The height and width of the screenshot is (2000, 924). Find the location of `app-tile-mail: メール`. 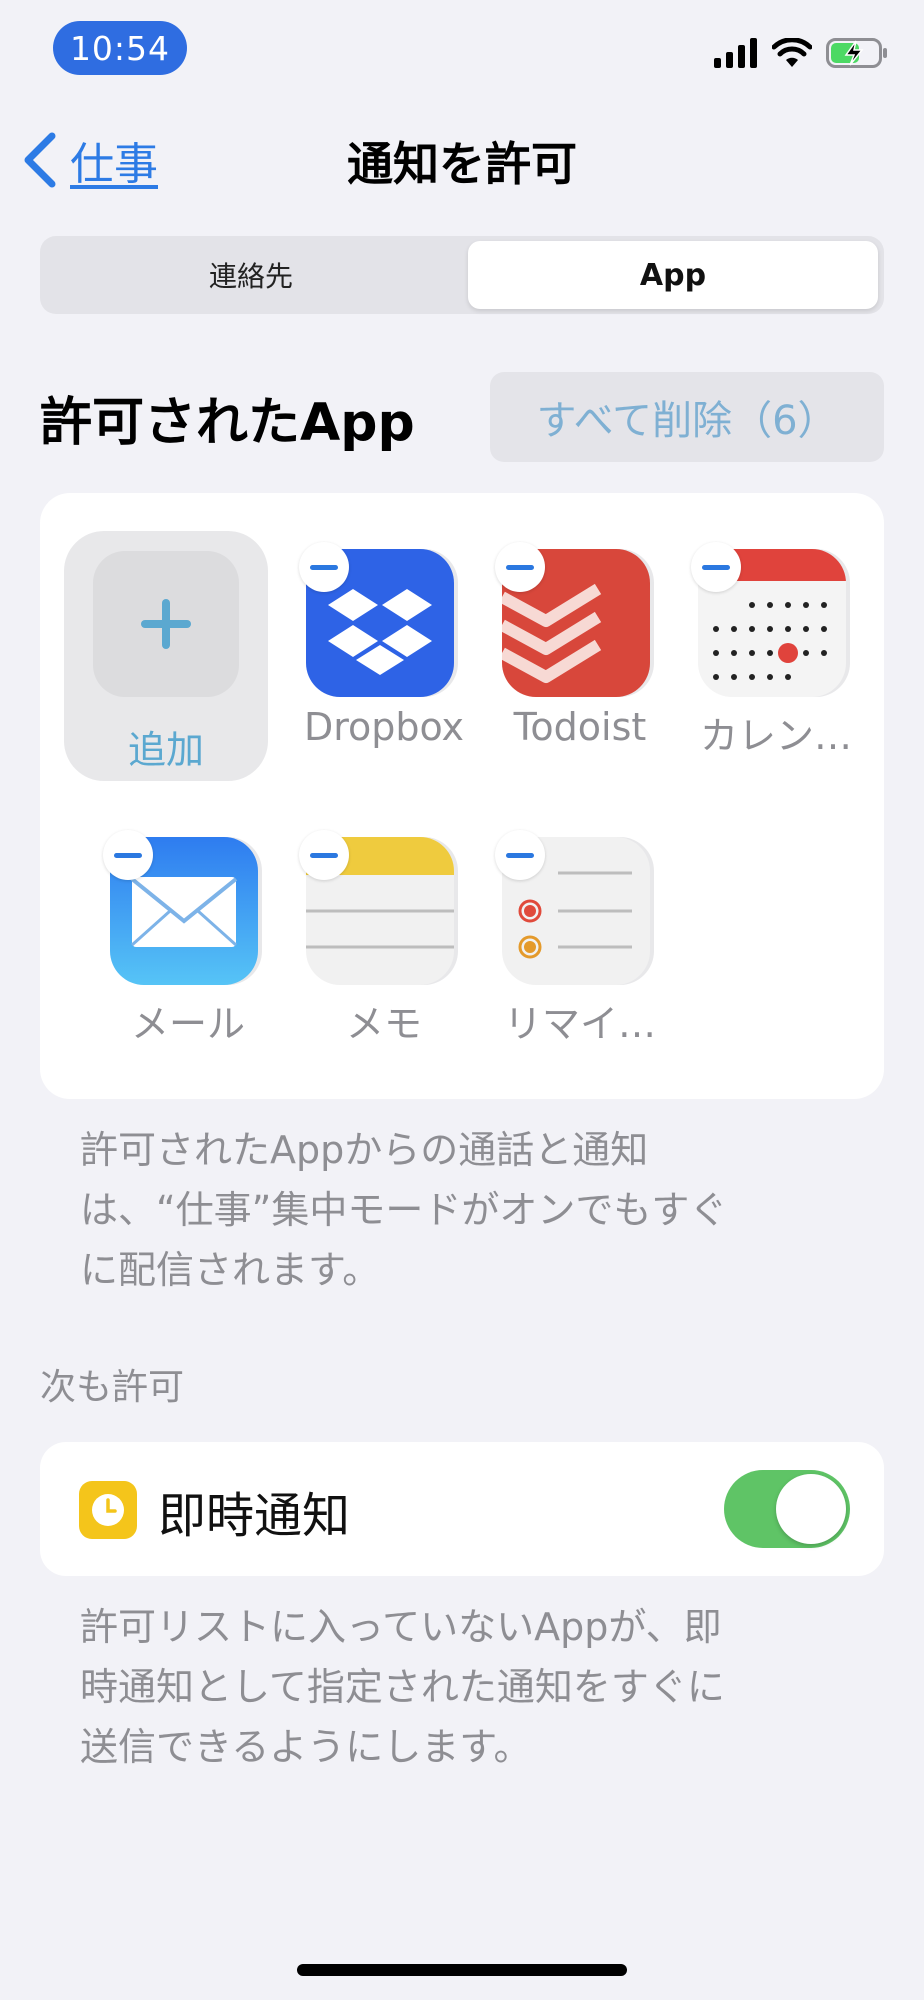

app-tile-mail: メール is located at coordinates (188, 943).